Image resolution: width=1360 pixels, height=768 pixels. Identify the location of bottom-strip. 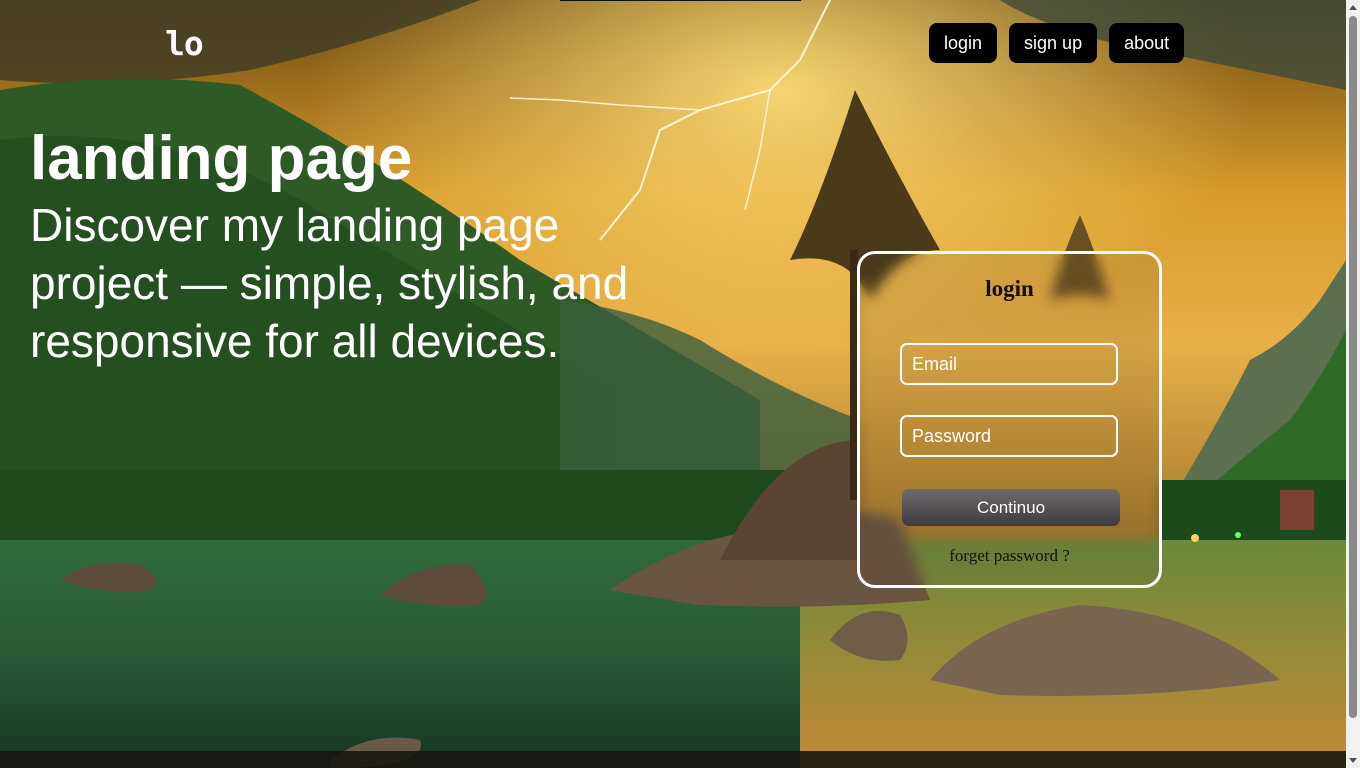
(673, 759).